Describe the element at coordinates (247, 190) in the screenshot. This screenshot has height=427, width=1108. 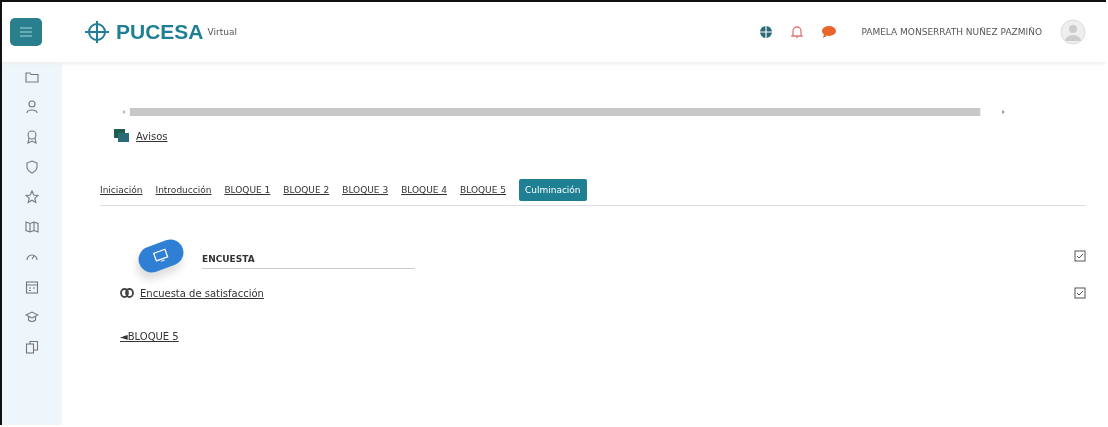
I see `section-tab: BLOQUE 1` at that location.